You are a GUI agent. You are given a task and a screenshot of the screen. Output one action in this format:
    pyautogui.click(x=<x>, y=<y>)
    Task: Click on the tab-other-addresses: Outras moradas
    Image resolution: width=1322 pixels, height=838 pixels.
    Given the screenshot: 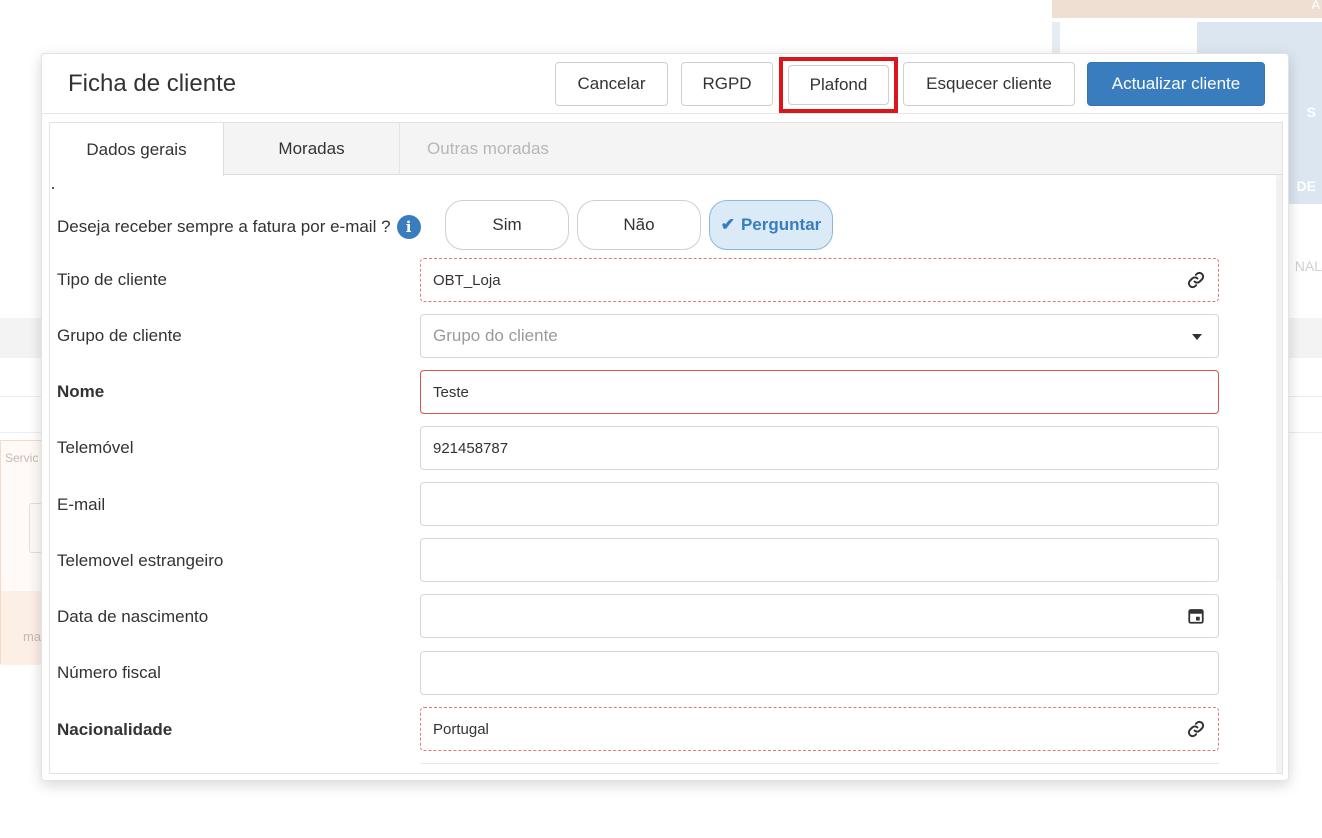 What is the action you would take?
    pyautogui.click(x=488, y=149)
    